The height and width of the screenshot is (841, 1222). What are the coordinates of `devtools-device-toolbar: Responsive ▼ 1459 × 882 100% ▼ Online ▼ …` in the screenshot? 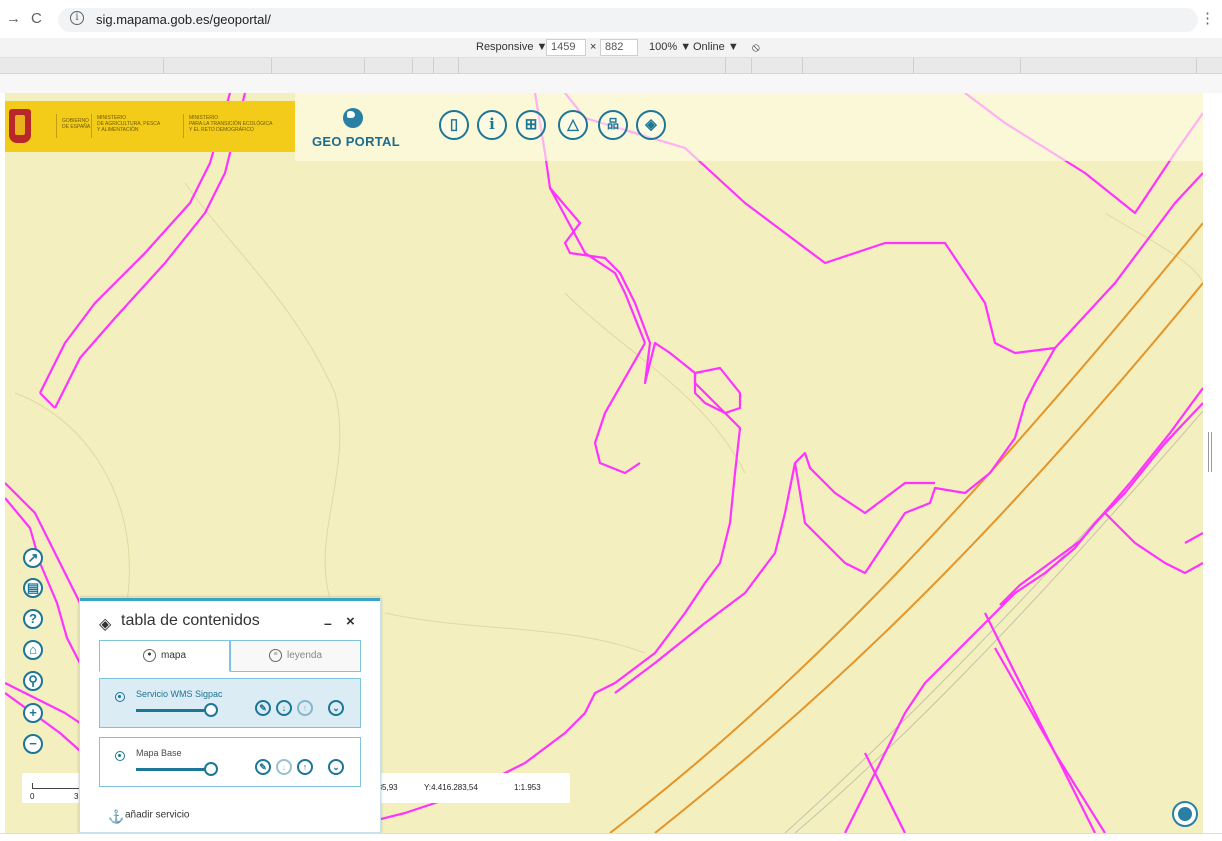 It's located at (611, 48).